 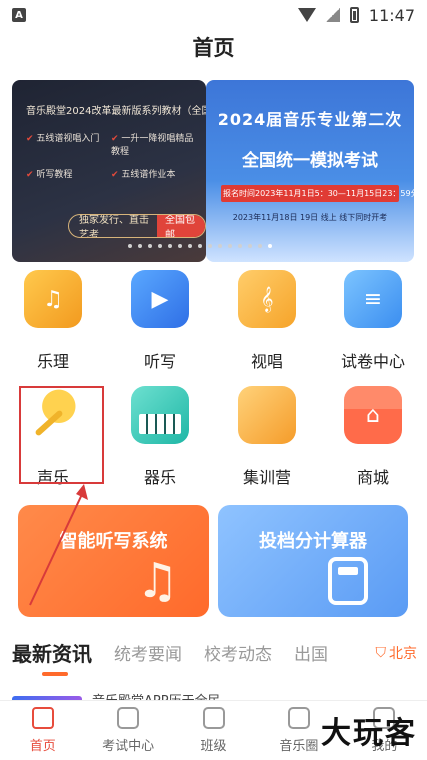 I want to click on region-label: 北京, so click(x=403, y=654).